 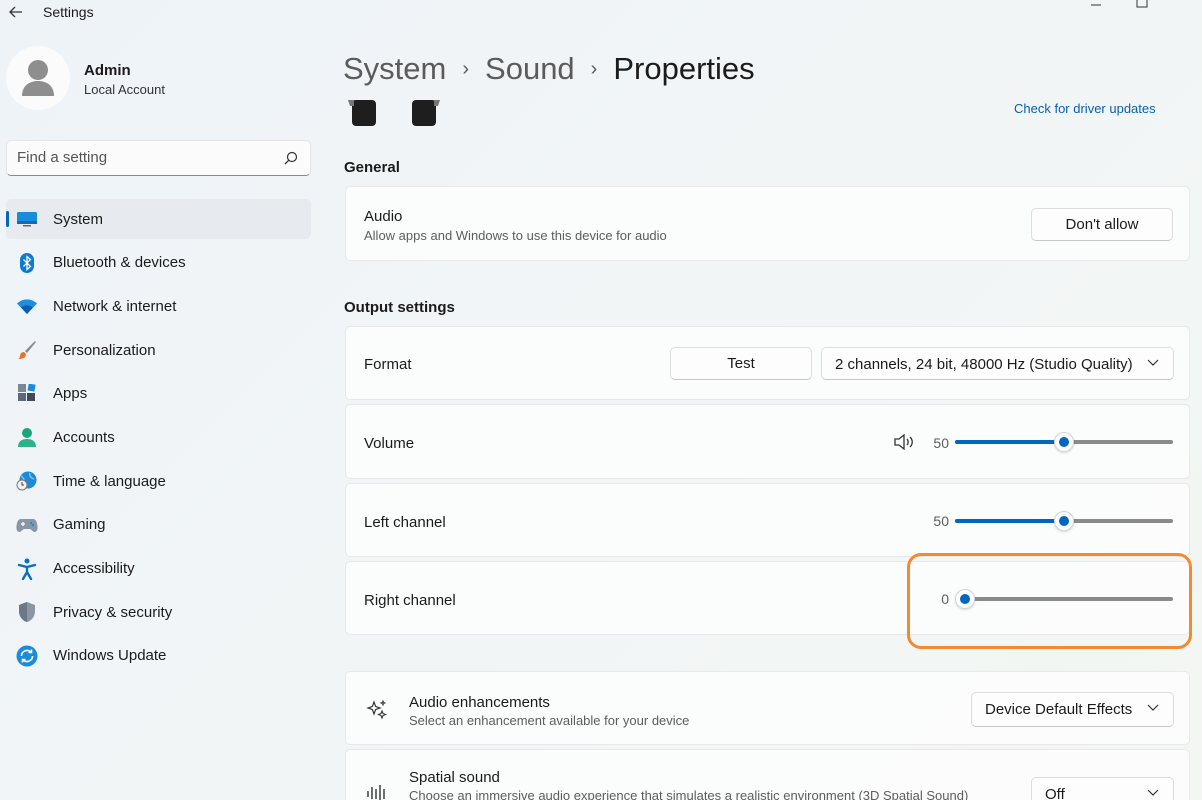 What do you see at coordinates (601, 13) in the screenshot?
I see `title-bar: Settings` at bounding box center [601, 13].